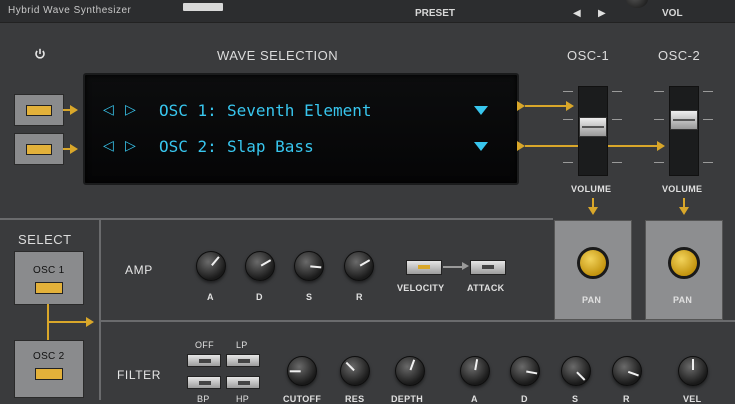 This screenshot has width=735, height=404. What do you see at coordinates (139, 270) in the screenshot?
I see `amp-title: AMP` at bounding box center [139, 270].